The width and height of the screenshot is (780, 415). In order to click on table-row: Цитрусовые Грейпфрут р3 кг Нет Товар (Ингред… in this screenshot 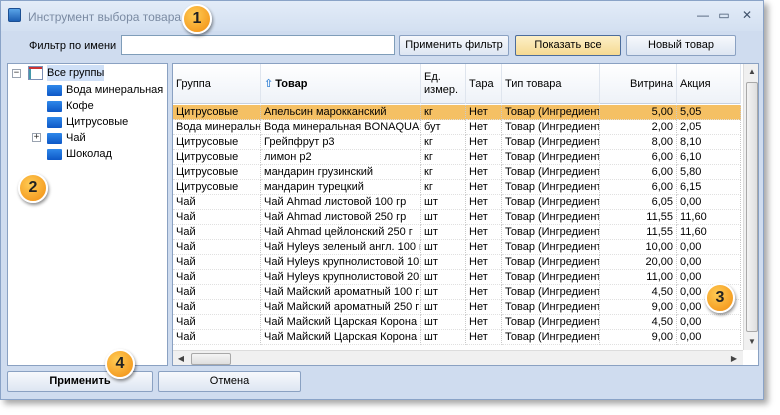, I will do `click(457, 142)`.